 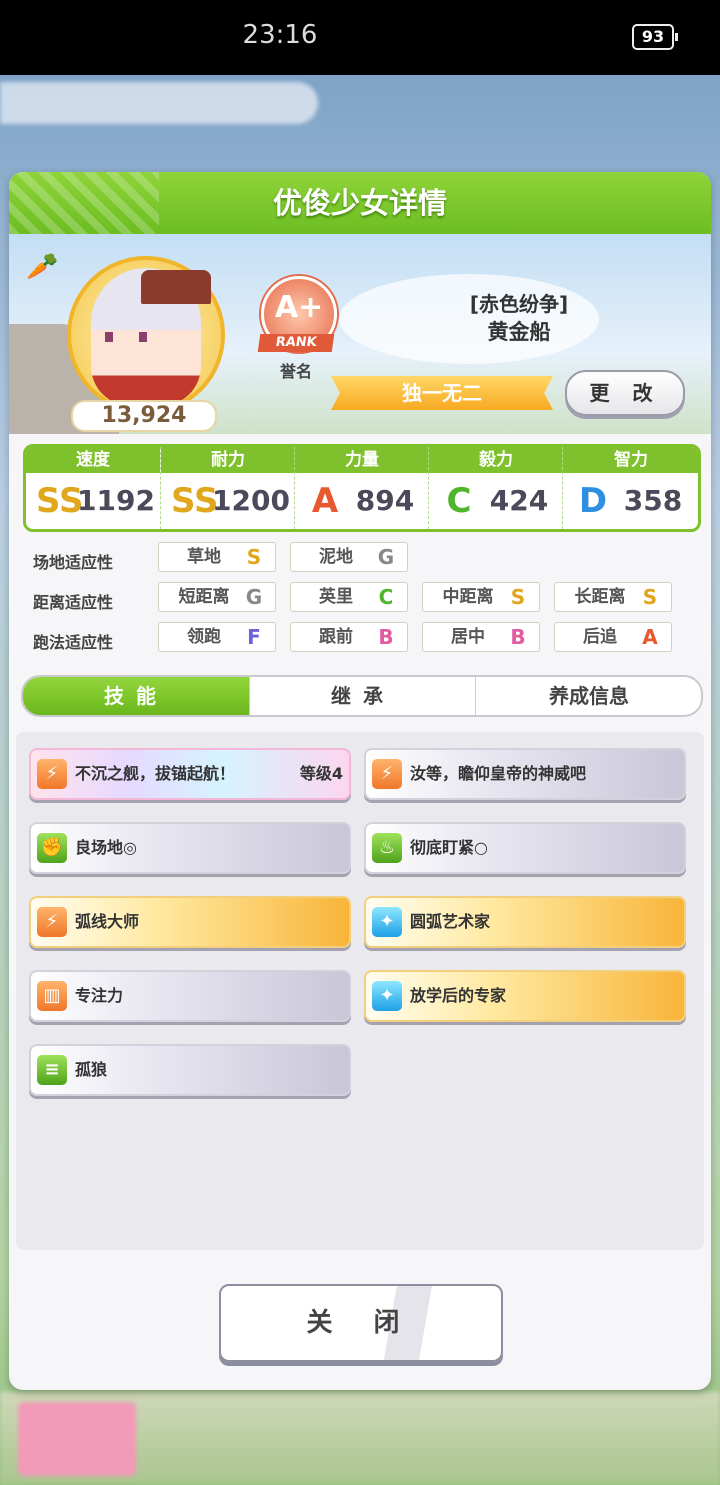 I want to click on stat-value: 894, so click(x=385, y=500).